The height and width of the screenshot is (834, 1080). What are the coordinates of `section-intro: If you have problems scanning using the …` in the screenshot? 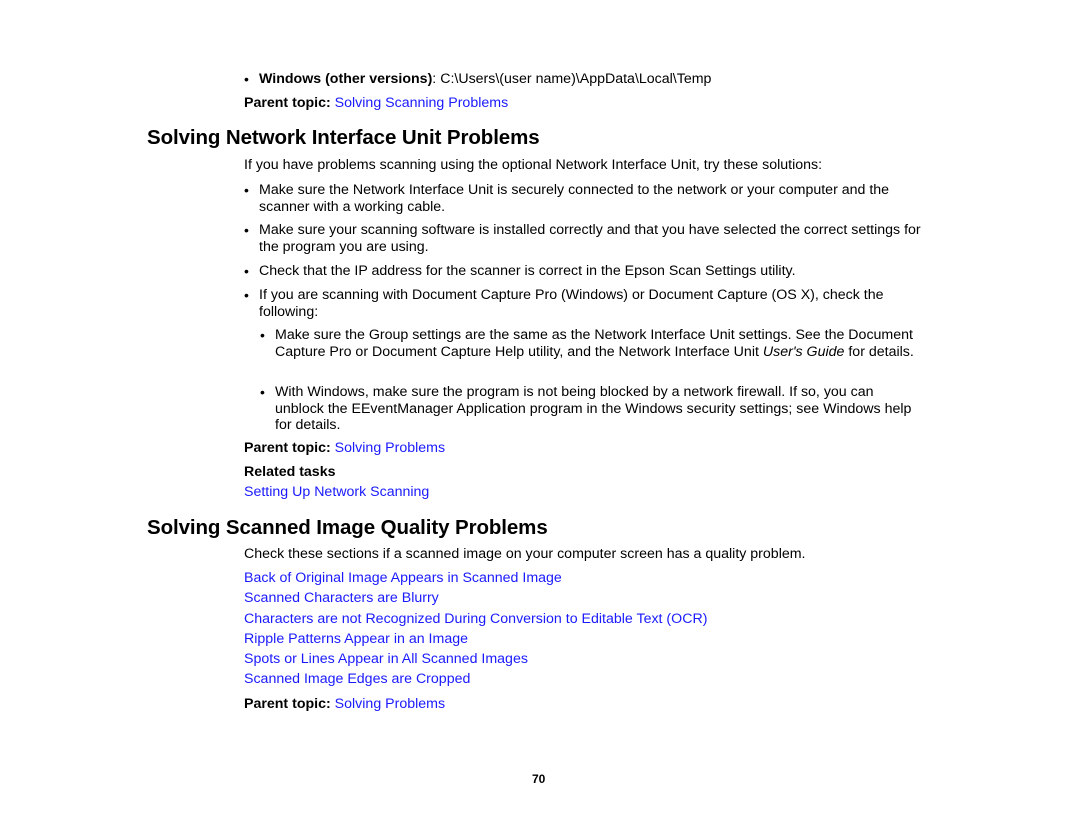 It's located at (533, 165).